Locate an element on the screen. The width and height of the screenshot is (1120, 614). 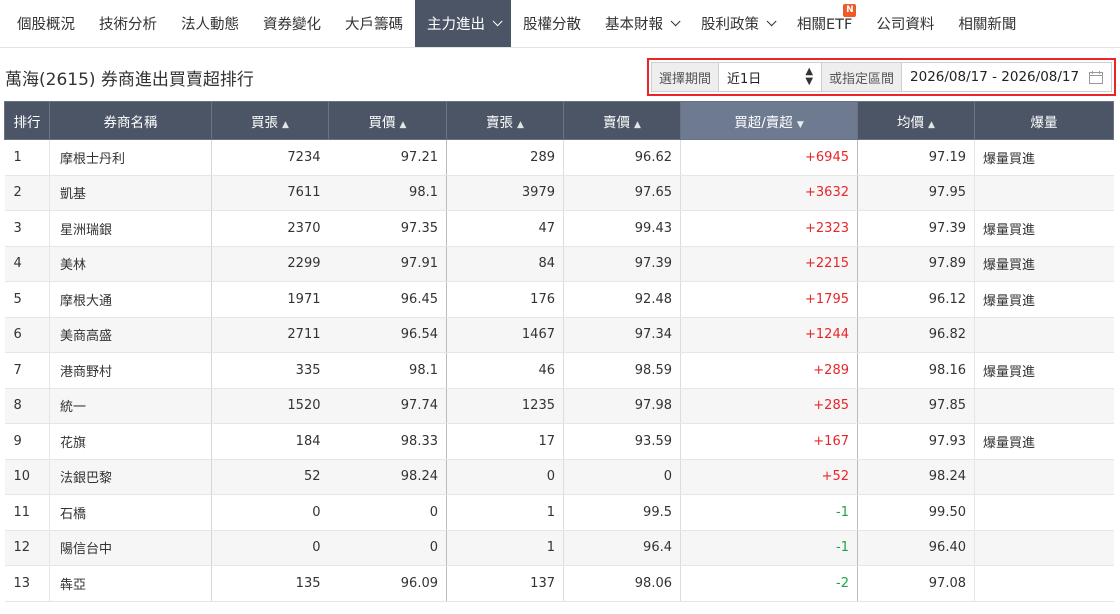
date-range-input: 2026/08/17 - 2026/08/17 is located at coordinates (1006, 77).